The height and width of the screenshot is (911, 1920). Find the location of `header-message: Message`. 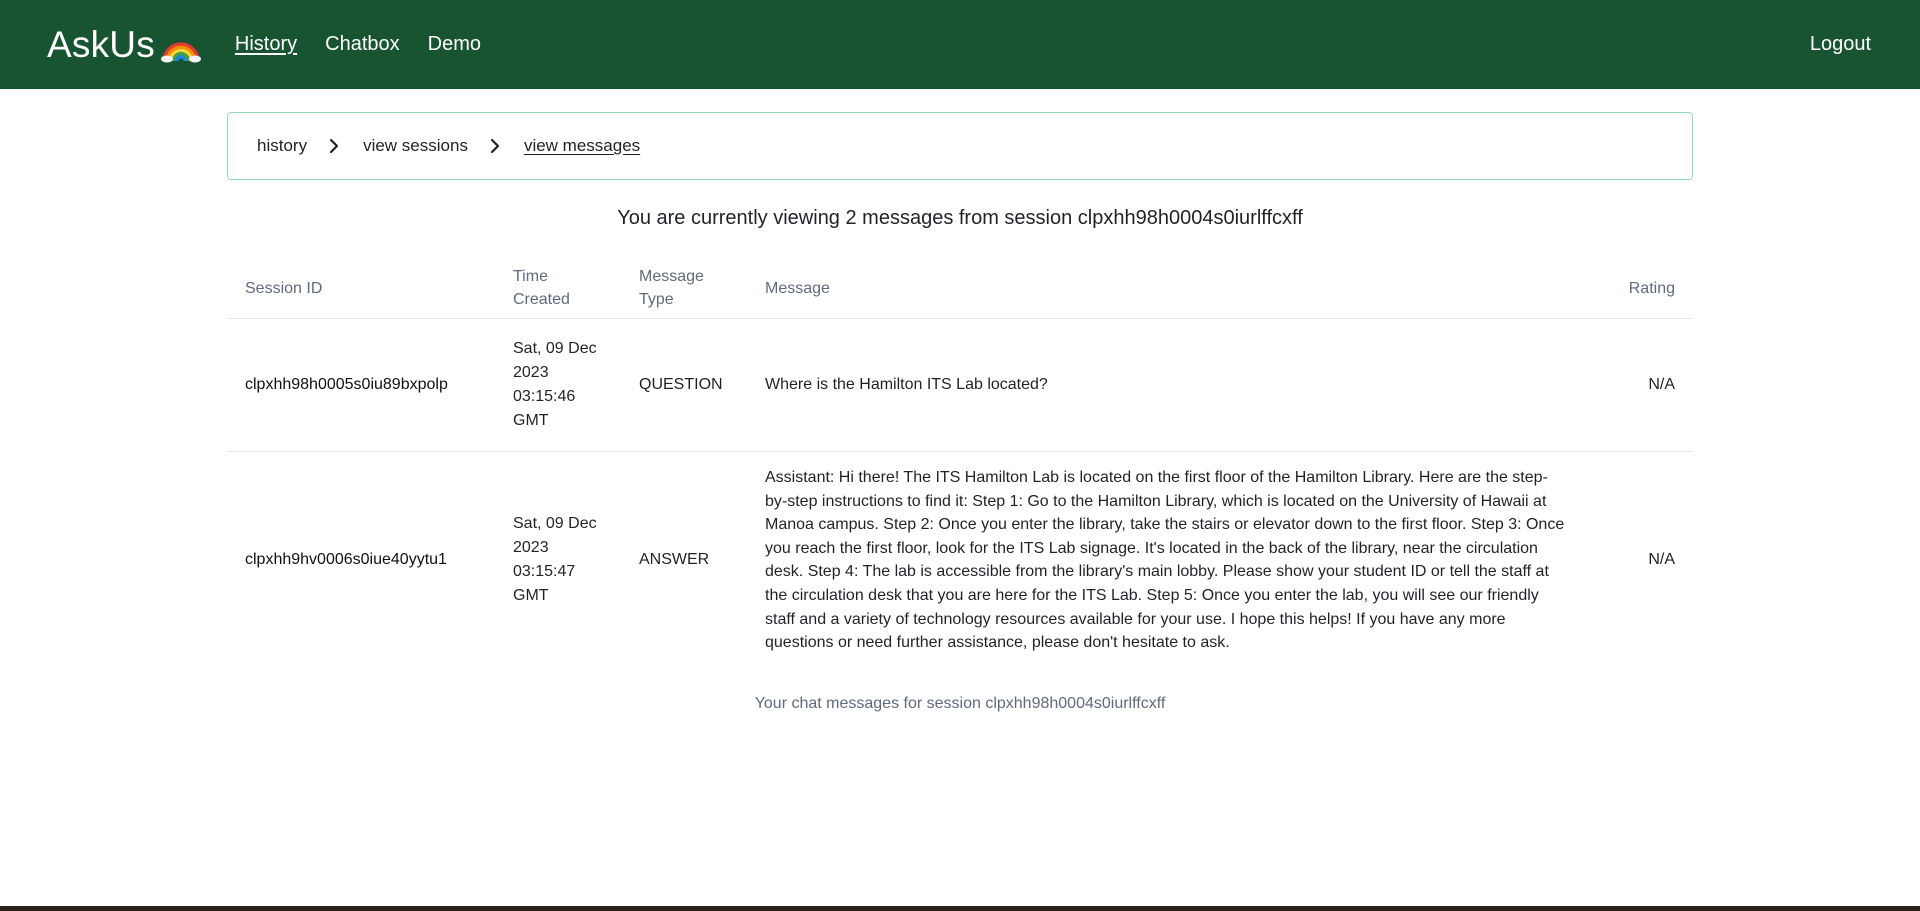

header-message: Message is located at coordinates (1165, 286).